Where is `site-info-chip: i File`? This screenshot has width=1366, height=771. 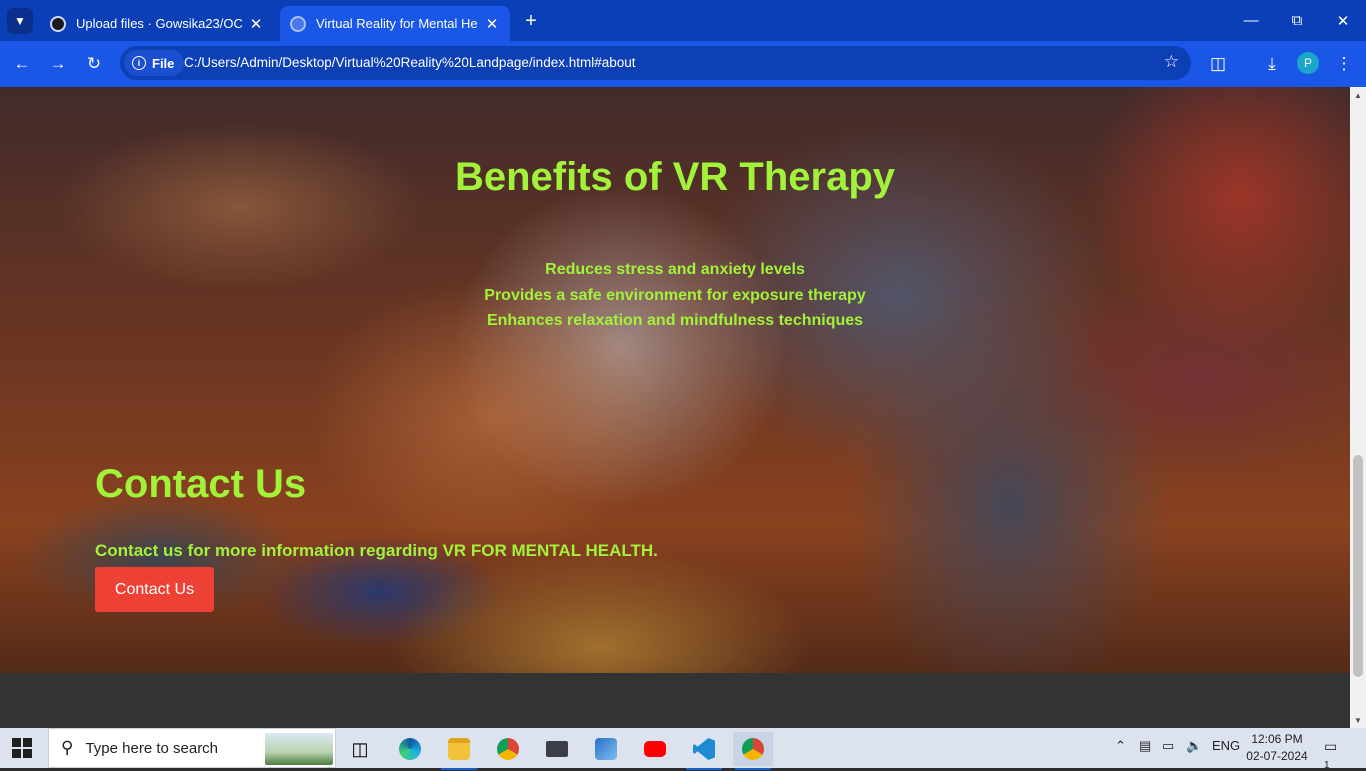
site-info-chip: i File is located at coordinates (154, 63).